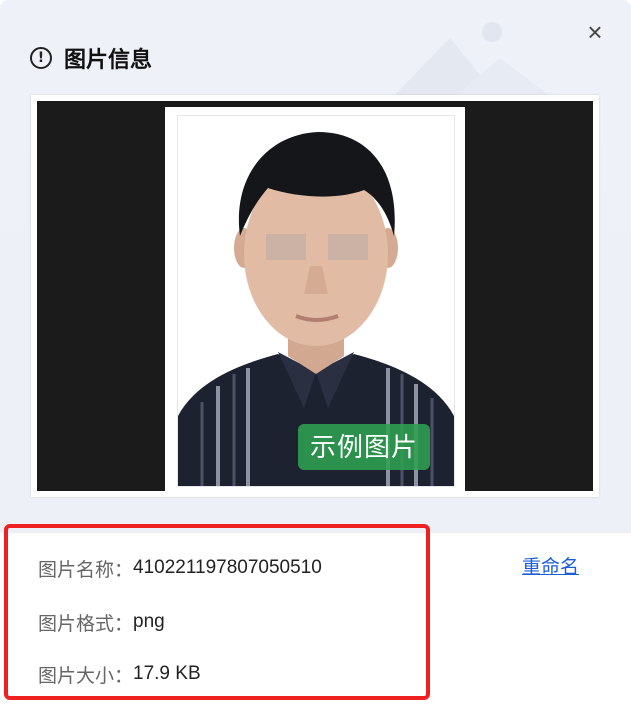 This screenshot has height=716, width=631. I want to click on dialog-title-row: ! 图片信息, so click(91, 58).